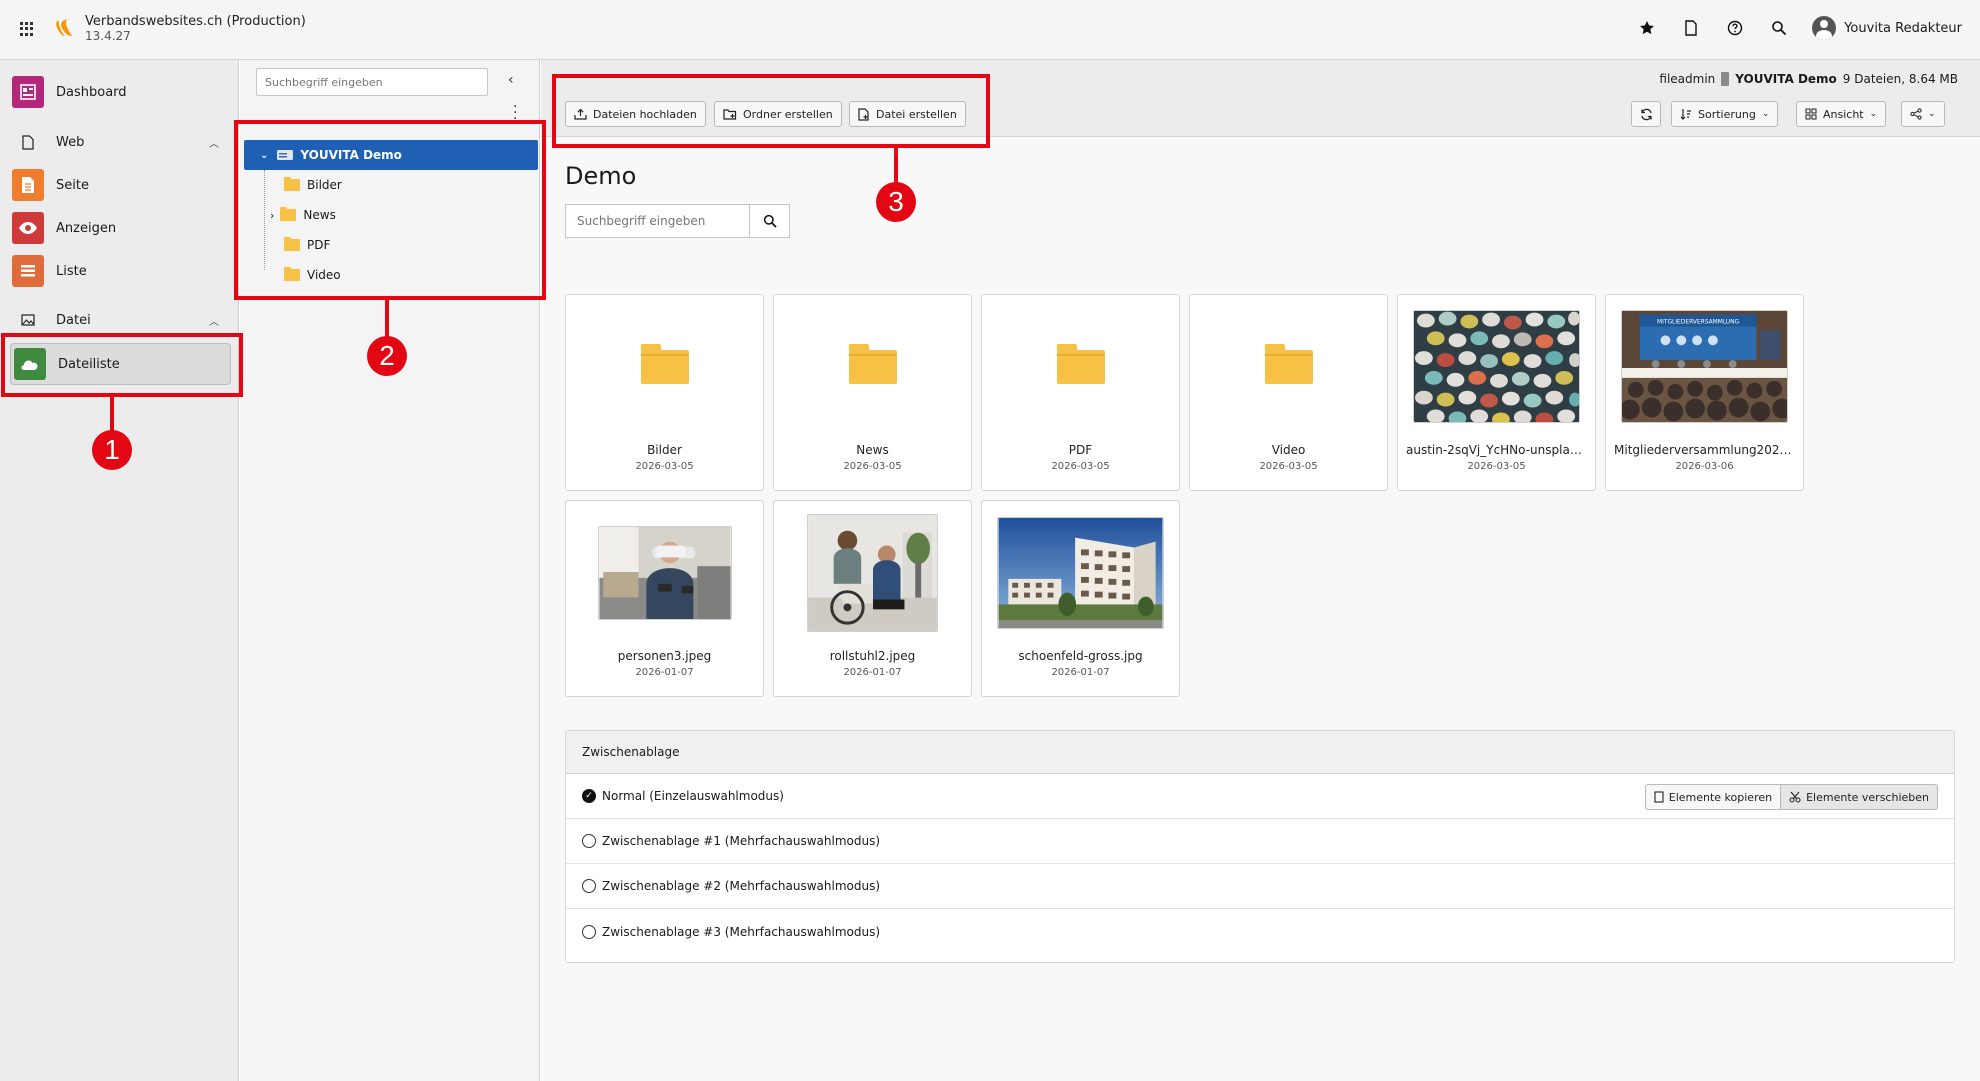  Describe the element at coordinates (91, 92) in the screenshot. I see `module-dashboard-label: Dashboard` at that location.